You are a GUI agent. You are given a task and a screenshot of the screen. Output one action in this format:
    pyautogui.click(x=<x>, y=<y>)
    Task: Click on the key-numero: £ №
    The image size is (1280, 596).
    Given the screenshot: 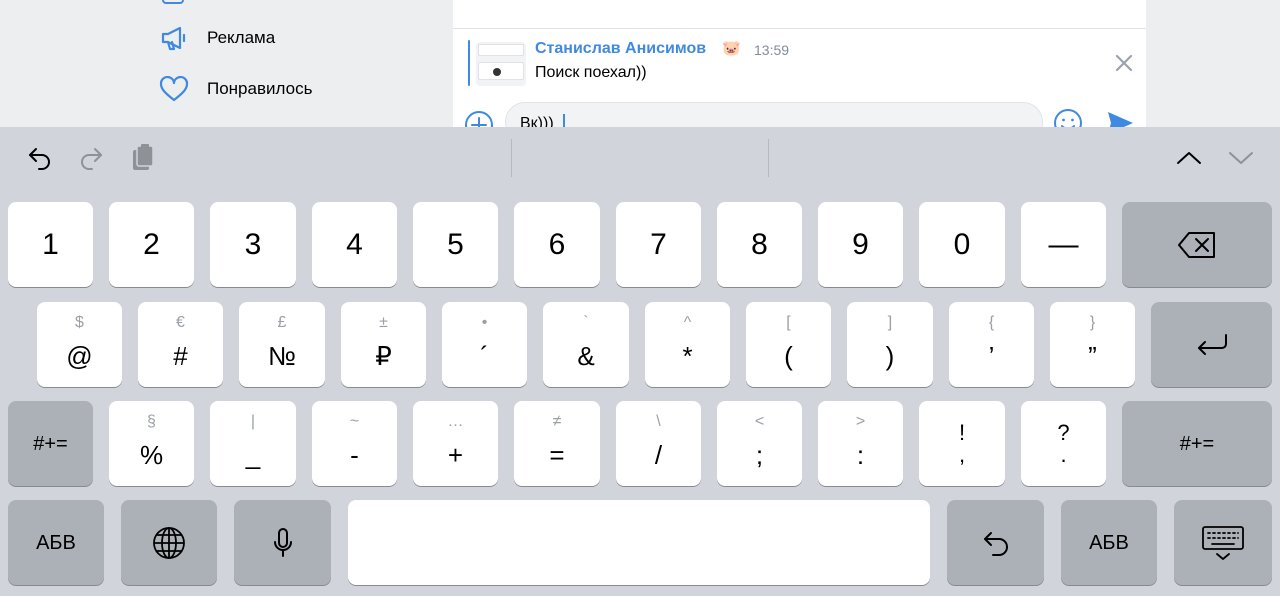 What is the action you would take?
    pyautogui.click(x=282, y=344)
    